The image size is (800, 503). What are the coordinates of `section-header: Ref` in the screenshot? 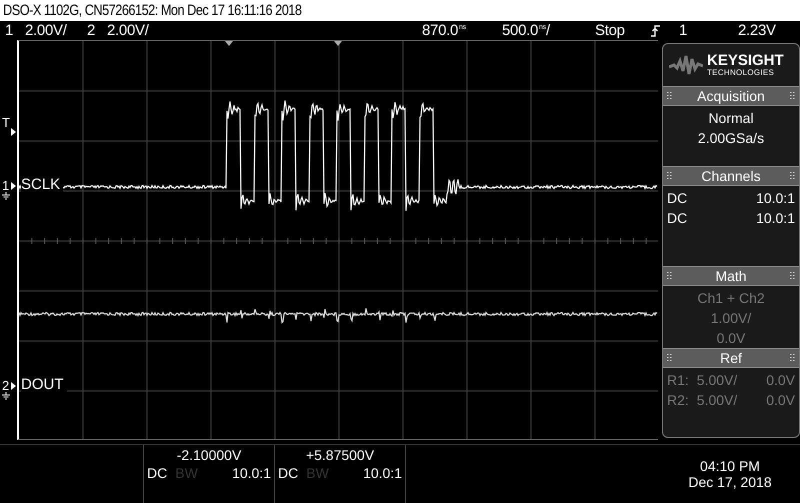 It's located at (731, 358).